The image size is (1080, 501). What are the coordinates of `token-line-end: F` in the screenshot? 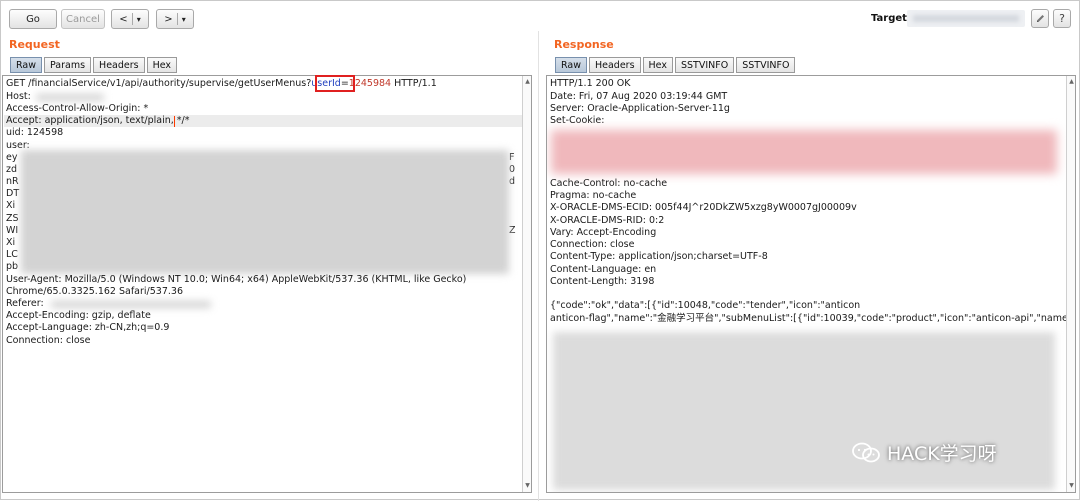 It's located at (512, 157).